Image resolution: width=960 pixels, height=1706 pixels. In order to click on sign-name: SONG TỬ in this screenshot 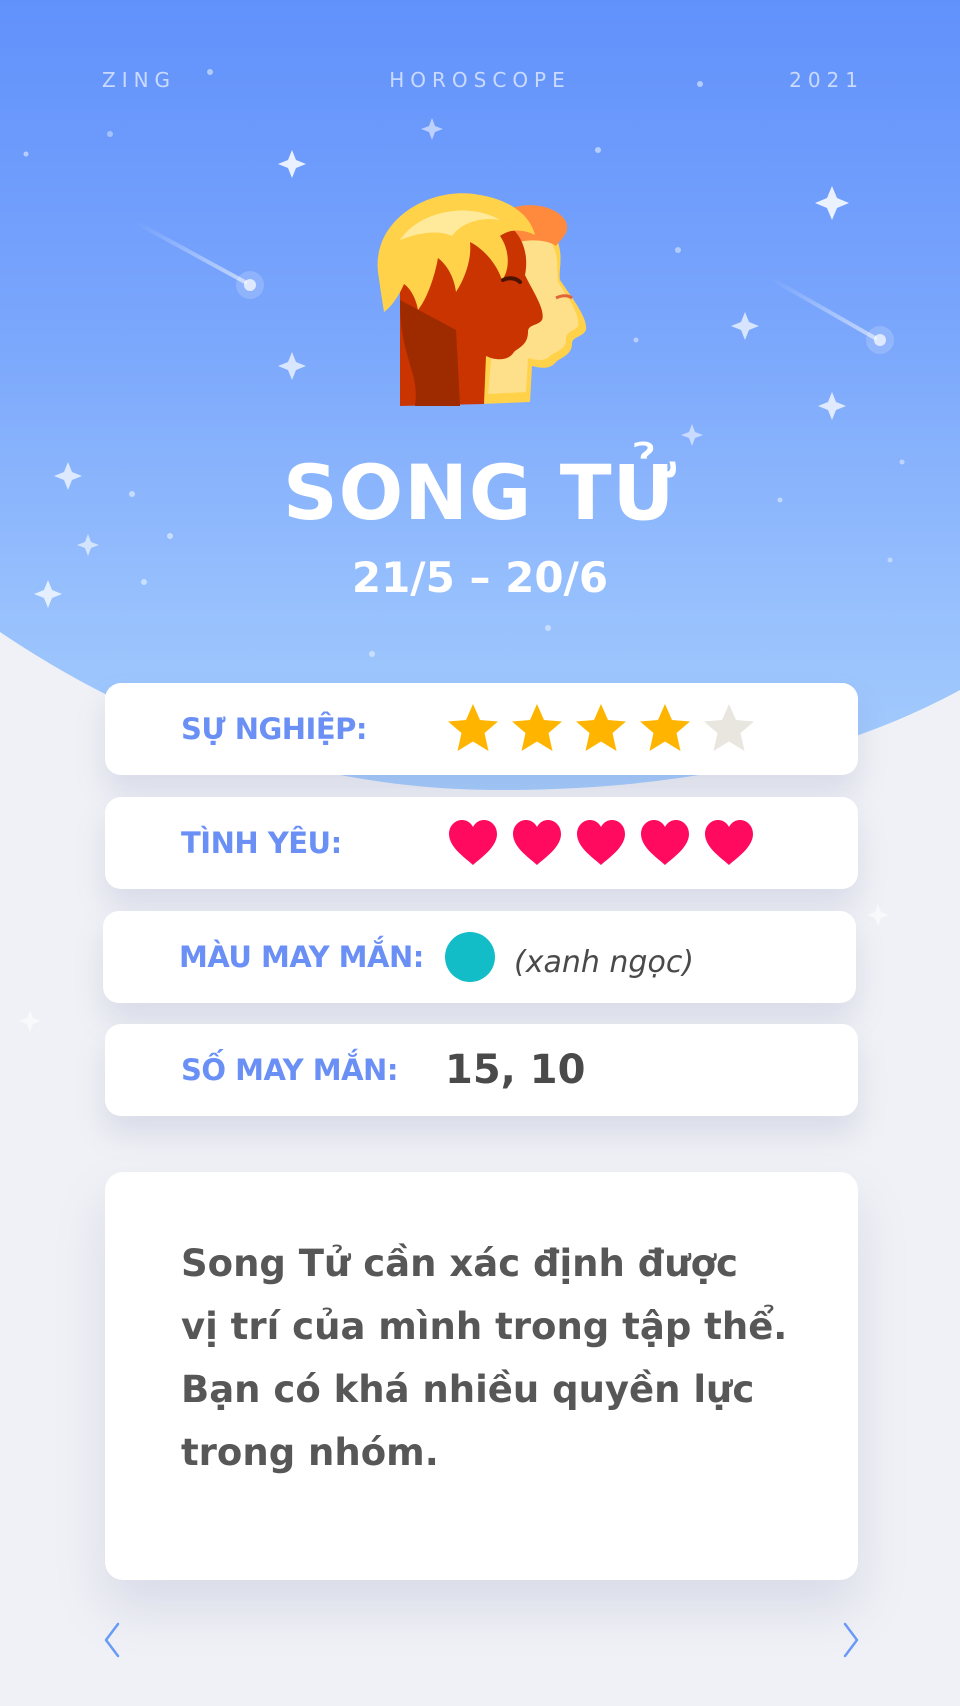, I will do `click(480, 492)`.